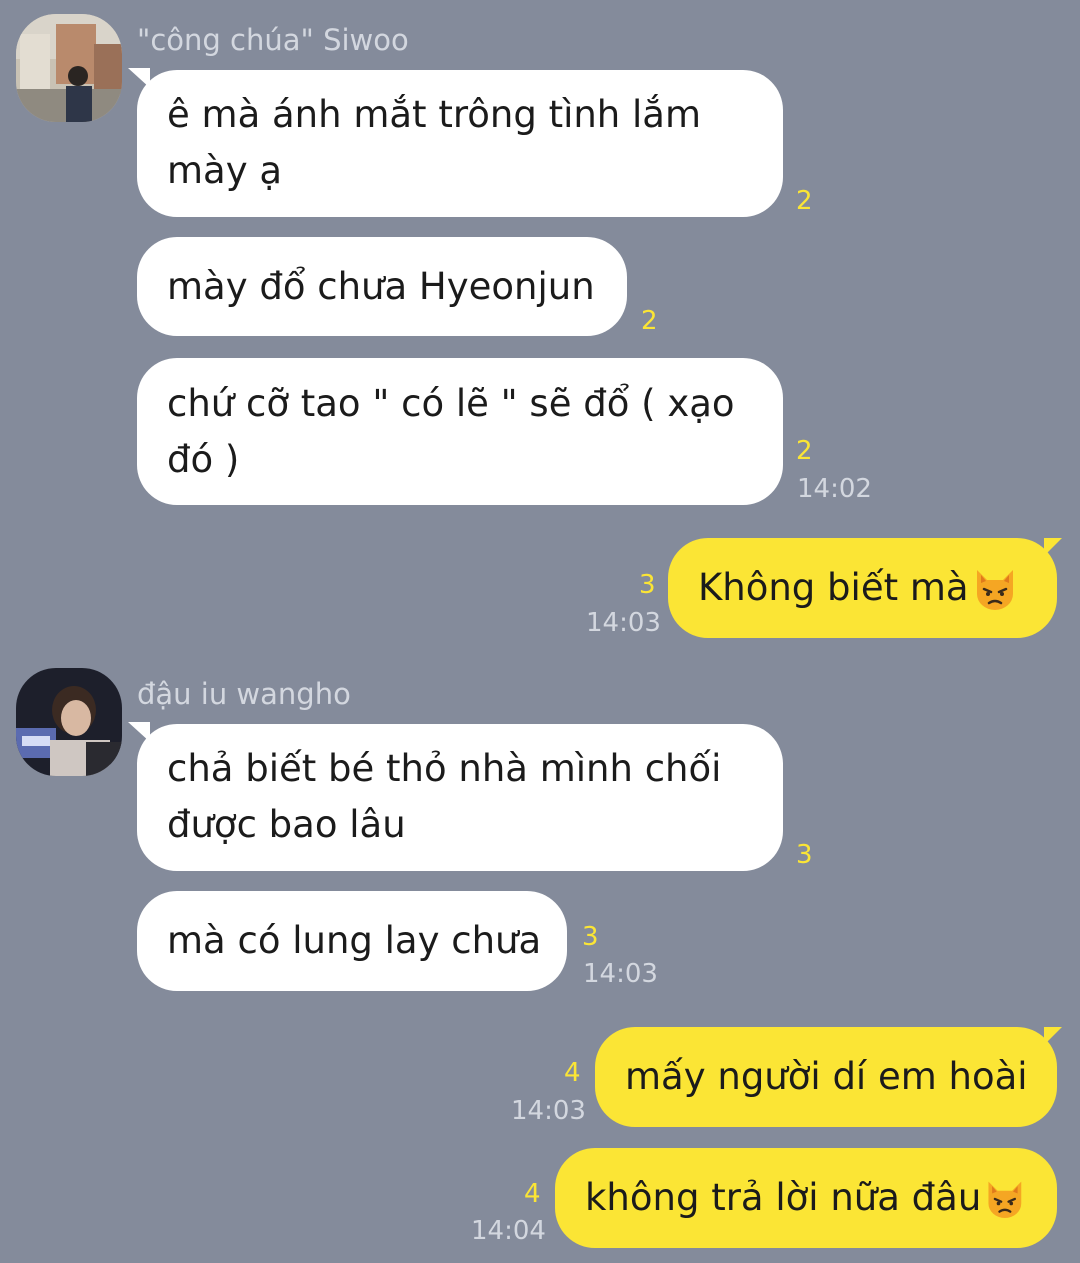 The height and width of the screenshot is (1263, 1080). What do you see at coordinates (286, 824) in the screenshot?
I see `message-text-line: được bao lâu` at bounding box center [286, 824].